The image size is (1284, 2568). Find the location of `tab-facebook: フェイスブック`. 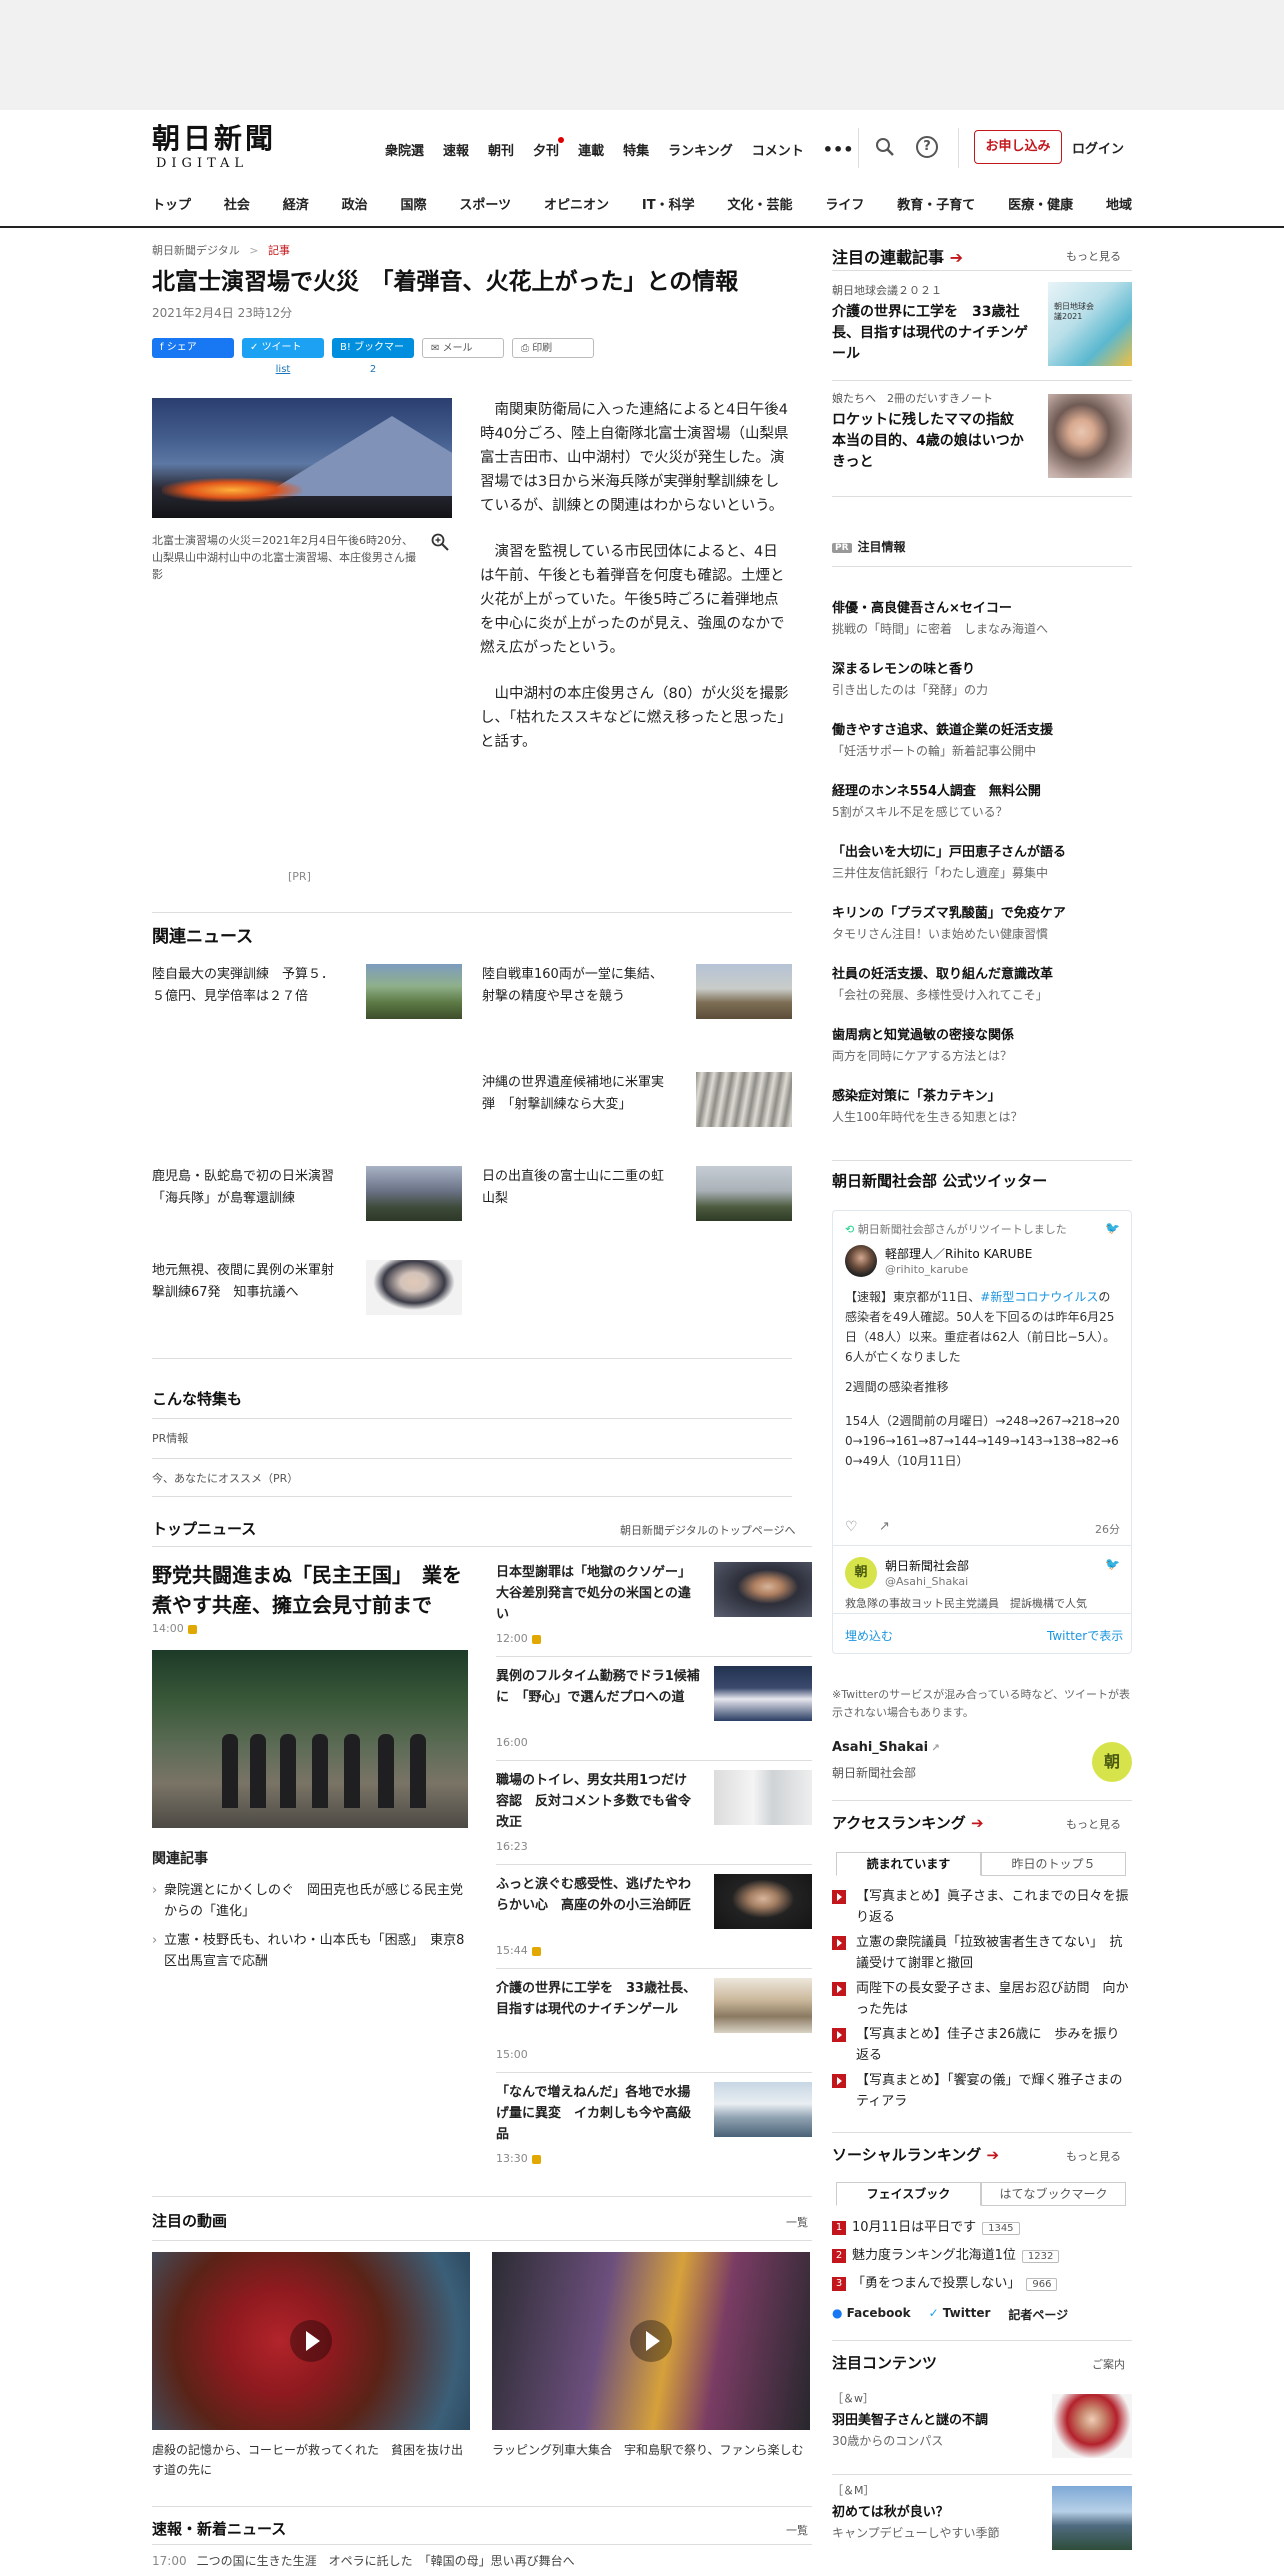

tab-facebook: フェイスブック is located at coordinates (908, 2194).